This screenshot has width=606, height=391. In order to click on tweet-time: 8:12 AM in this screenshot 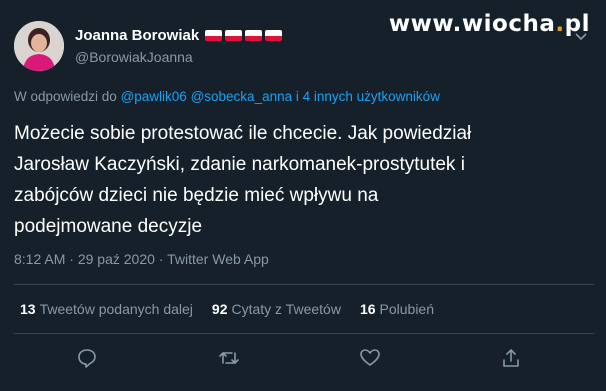, I will do `click(39, 259)`.